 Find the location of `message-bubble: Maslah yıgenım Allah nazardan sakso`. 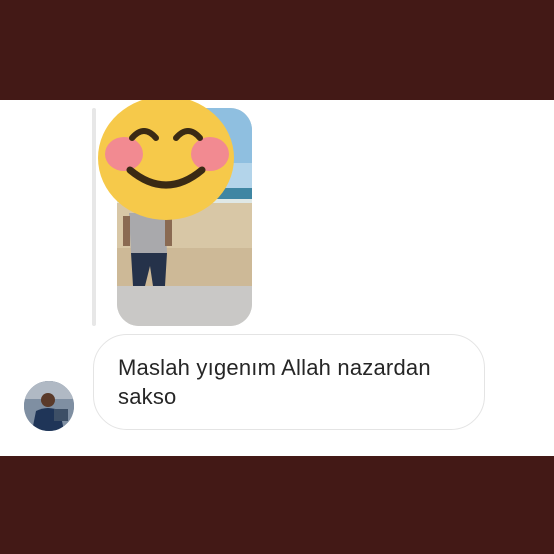

message-bubble: Maslah yıgenım Allah nazardan sakso is located at coordinates (289, 382).